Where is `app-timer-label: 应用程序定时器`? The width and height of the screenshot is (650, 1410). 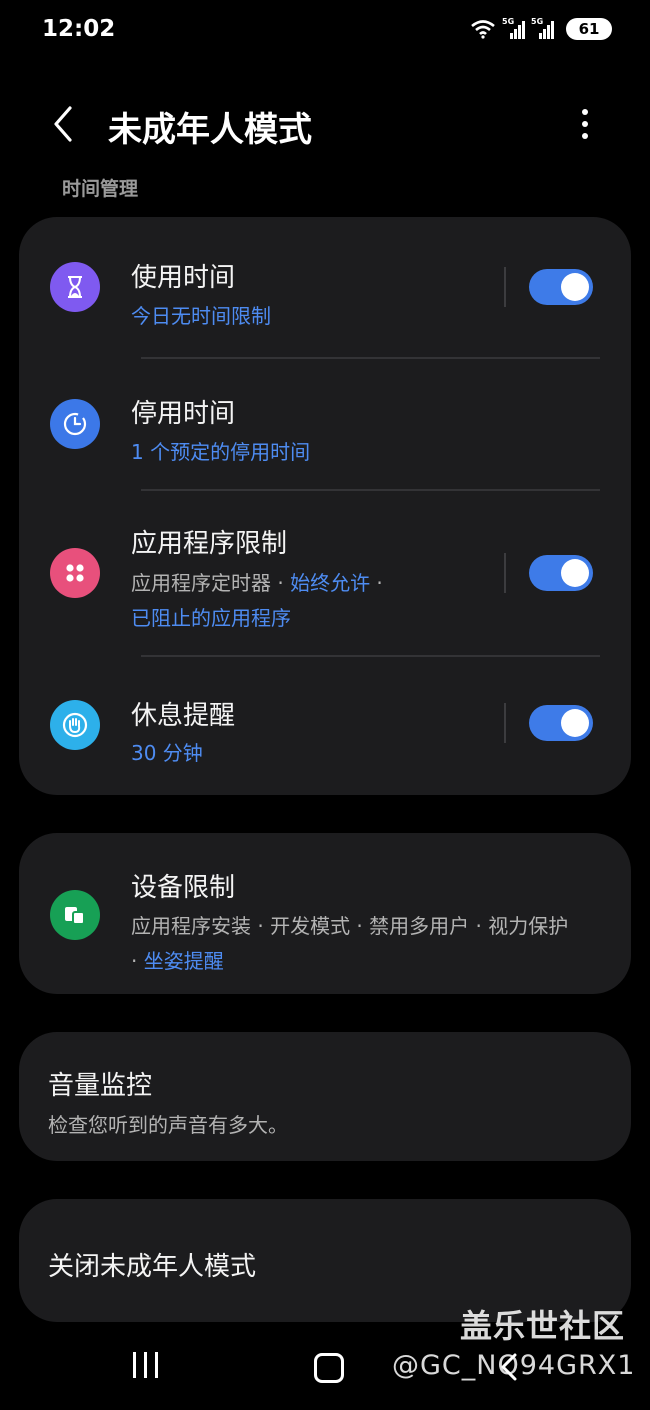 app-timer-label: 应用程序定时器 is located at coordinates (201, 583).